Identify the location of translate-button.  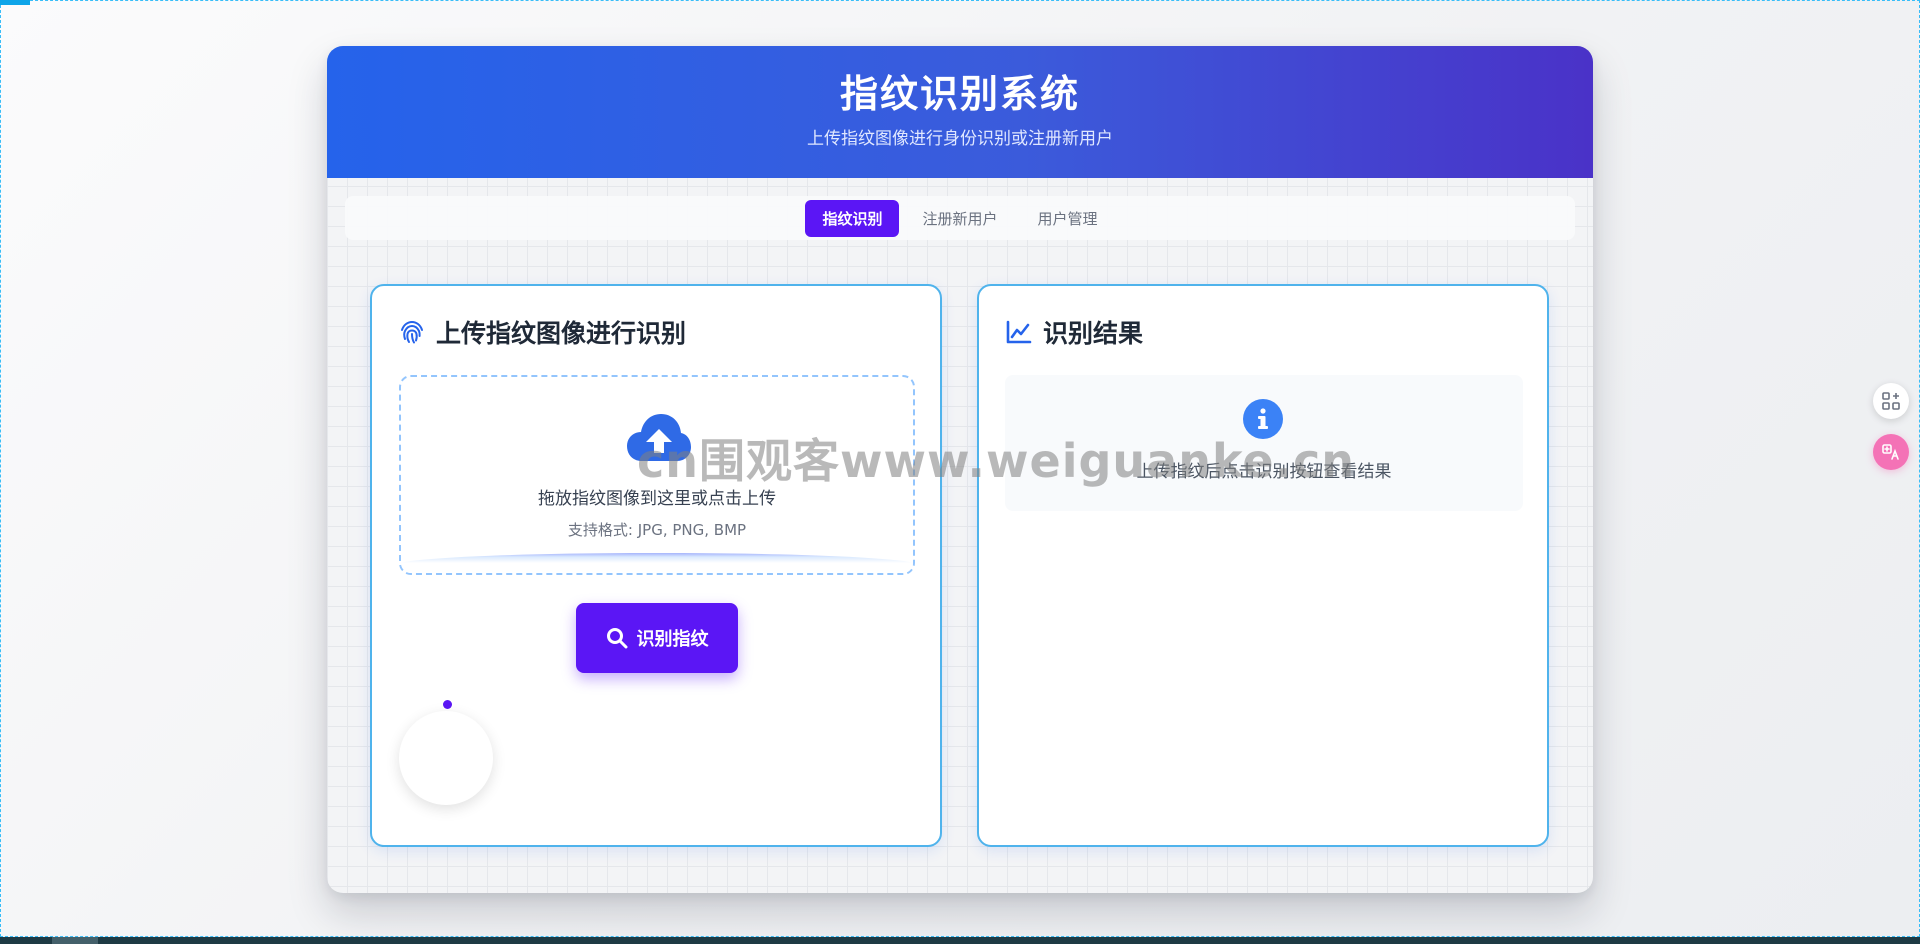
(1891, 452).